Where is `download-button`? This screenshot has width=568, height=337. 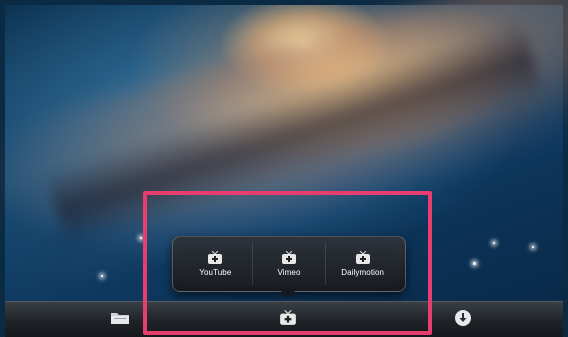 download-button is located at coordinates (463, 320).